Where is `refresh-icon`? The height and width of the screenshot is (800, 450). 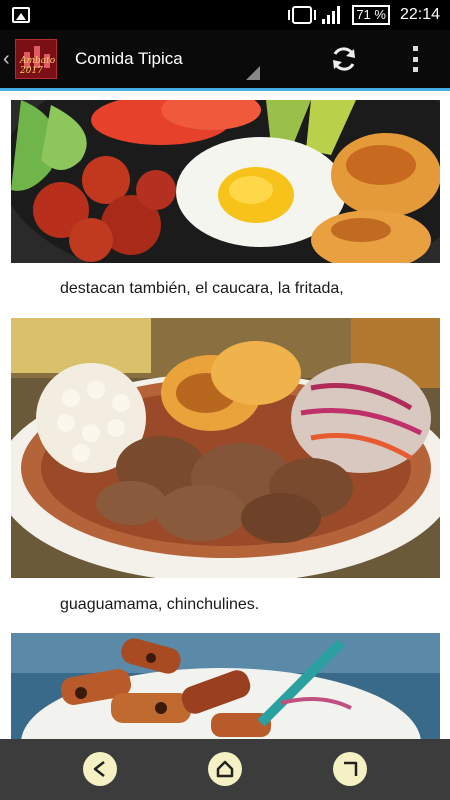
refresh-icon is located at coordinates (344, 59).